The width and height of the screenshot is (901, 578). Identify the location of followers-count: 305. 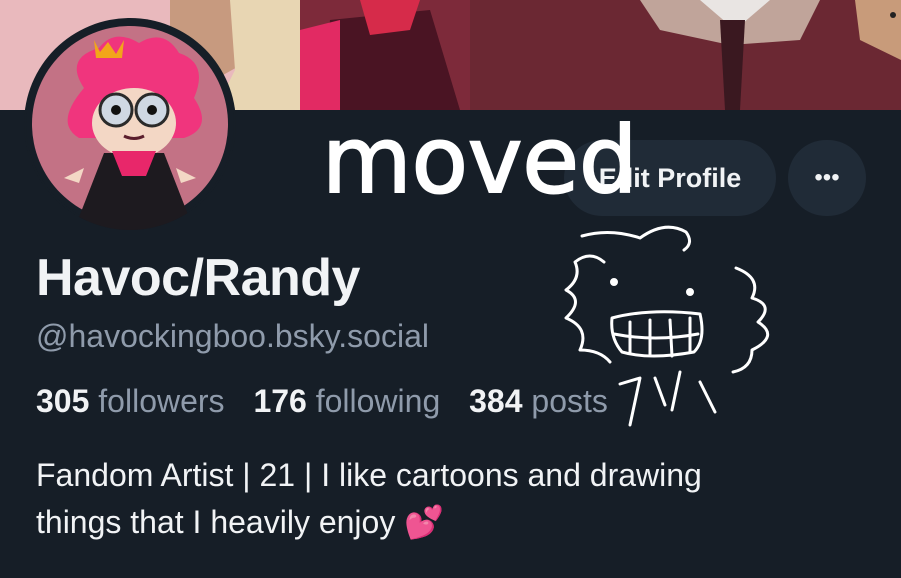
(63, 401).